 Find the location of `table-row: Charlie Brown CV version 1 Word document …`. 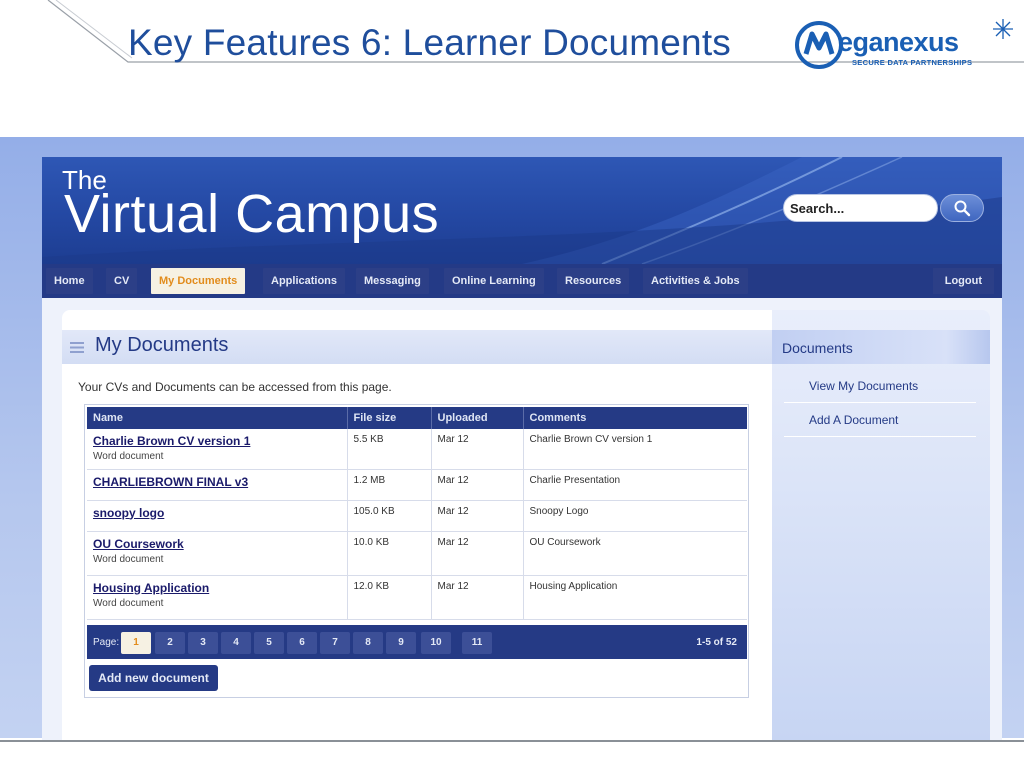

table-row: Charlie Brown CV version 1 Word document … is located at coordinates (417, 449).